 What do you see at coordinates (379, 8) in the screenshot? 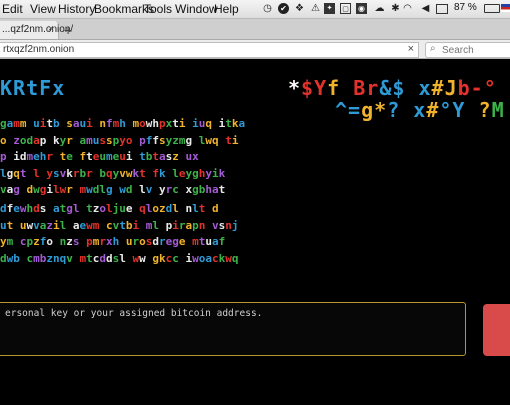
I see `cloud-icon: ☁` at bounding box center [379, 8].